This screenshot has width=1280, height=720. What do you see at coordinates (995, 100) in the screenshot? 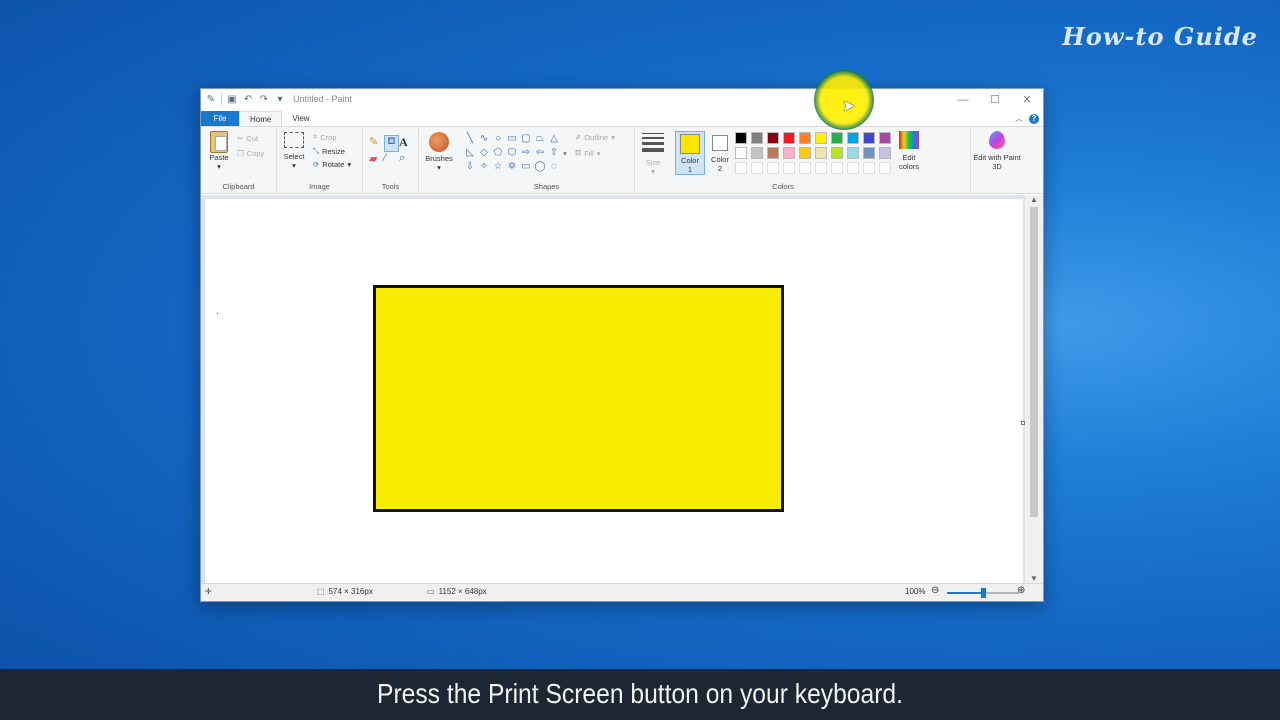
I see `maximize-button: ☐` at bounding box center [995, 100].